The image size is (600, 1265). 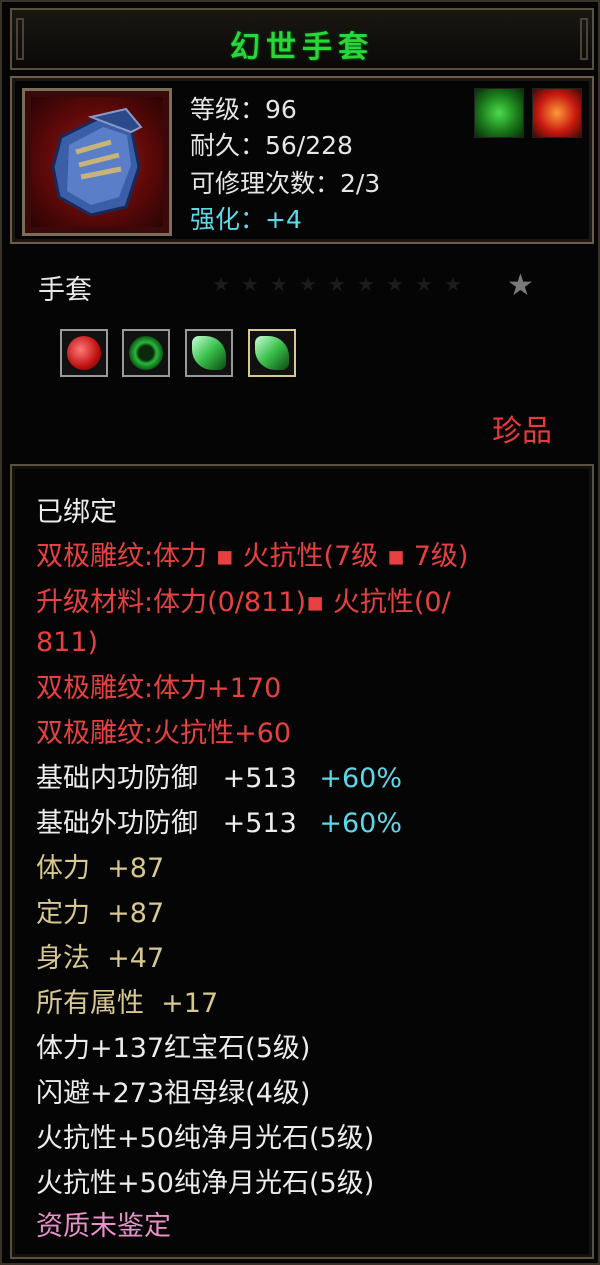 What do you see at coordinates (205, 1138) in the screenshot?
I see `gem-bonus-3: 火抗性+50纯净月光石(5级)` at bounding box center [205, 1138].